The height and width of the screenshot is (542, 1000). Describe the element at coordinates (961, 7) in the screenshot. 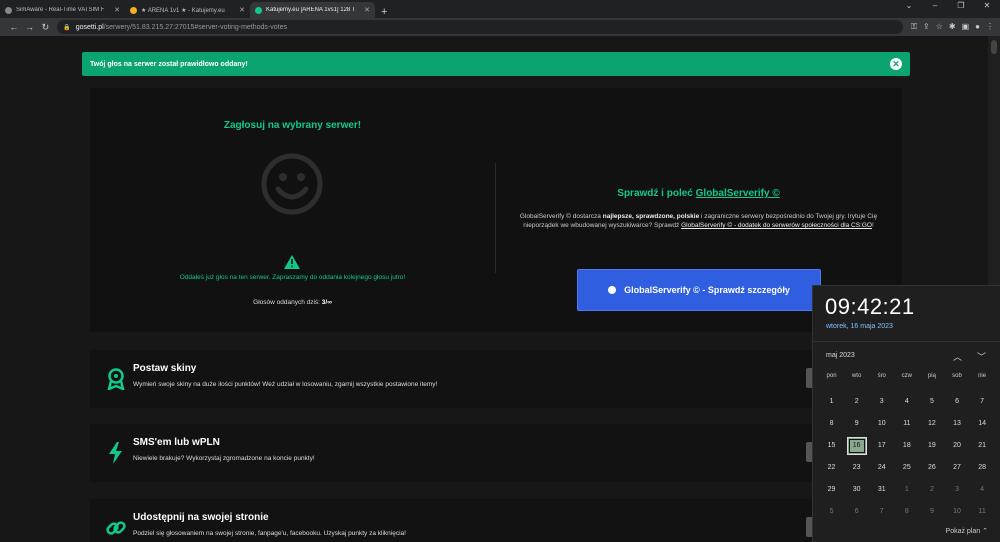

I see `restore-icon: ❐` at that location.